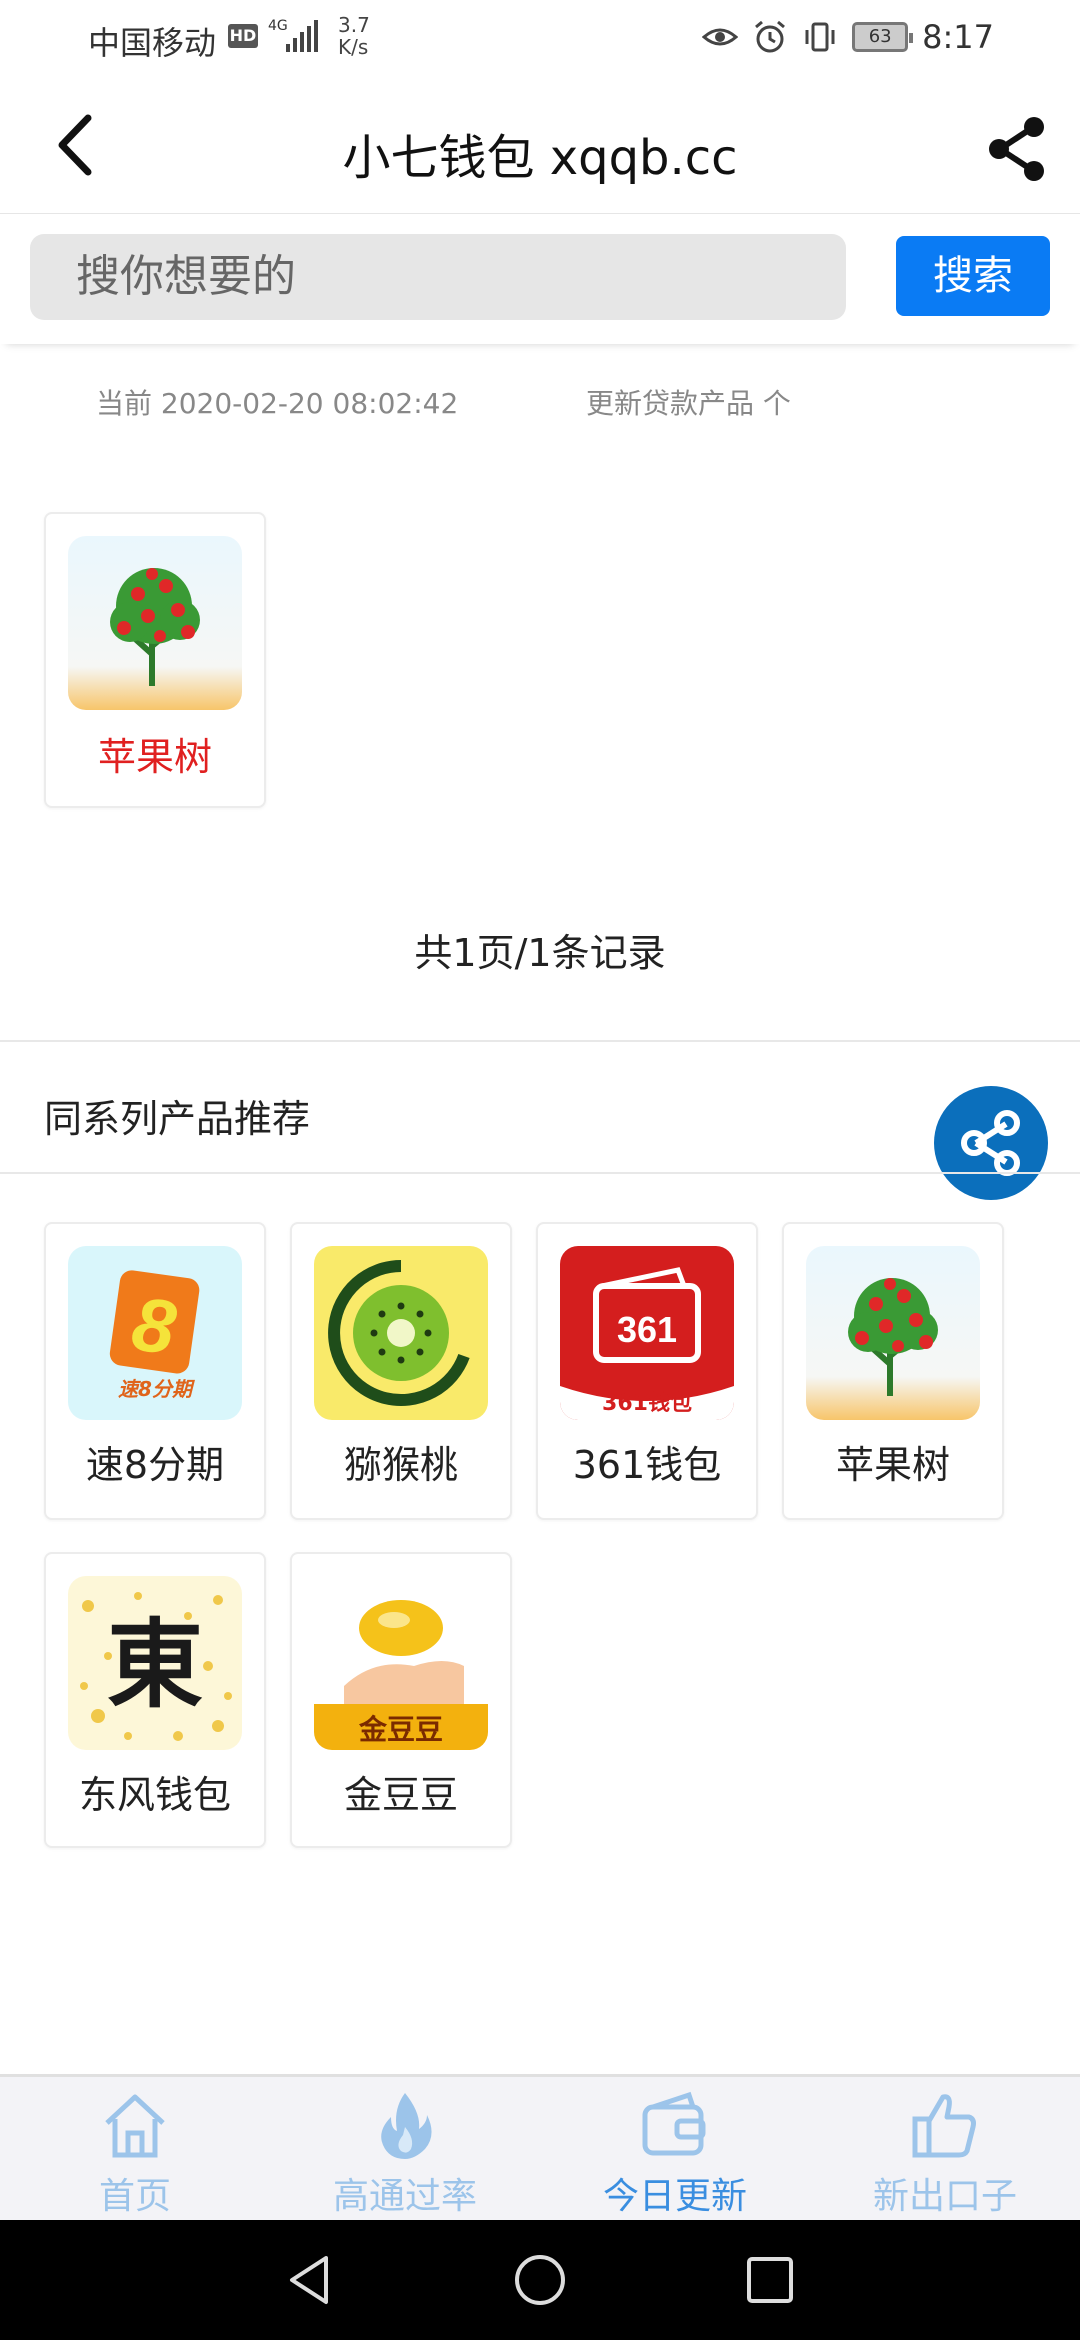 The image size is (1080, 2340). I want to click on product-name: 东风钱包, so click(154, 1795).